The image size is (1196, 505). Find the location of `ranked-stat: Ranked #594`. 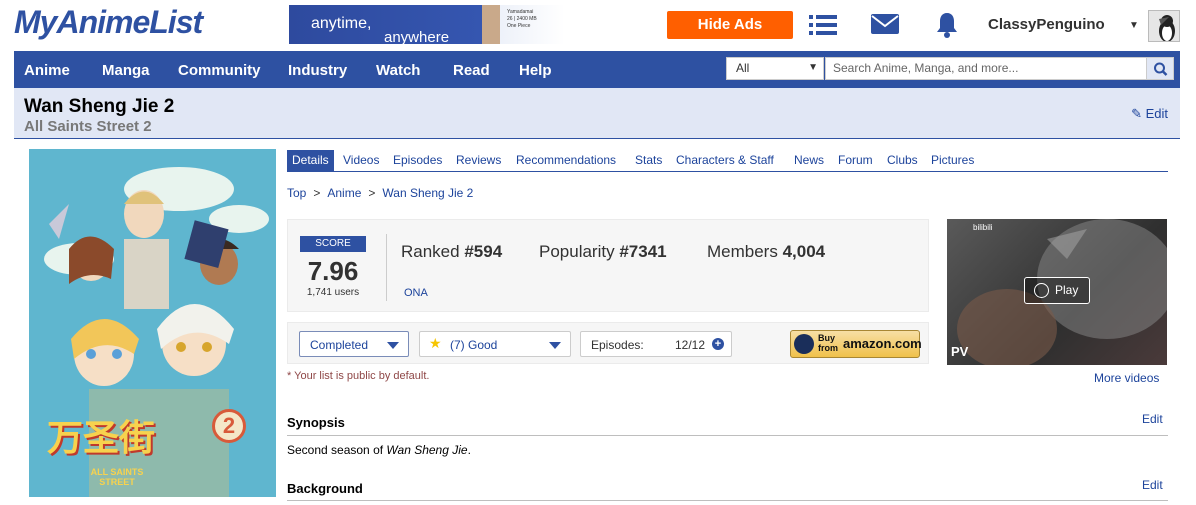

ranked-stat: Ranked #594 is located at coordinates (452, 251).